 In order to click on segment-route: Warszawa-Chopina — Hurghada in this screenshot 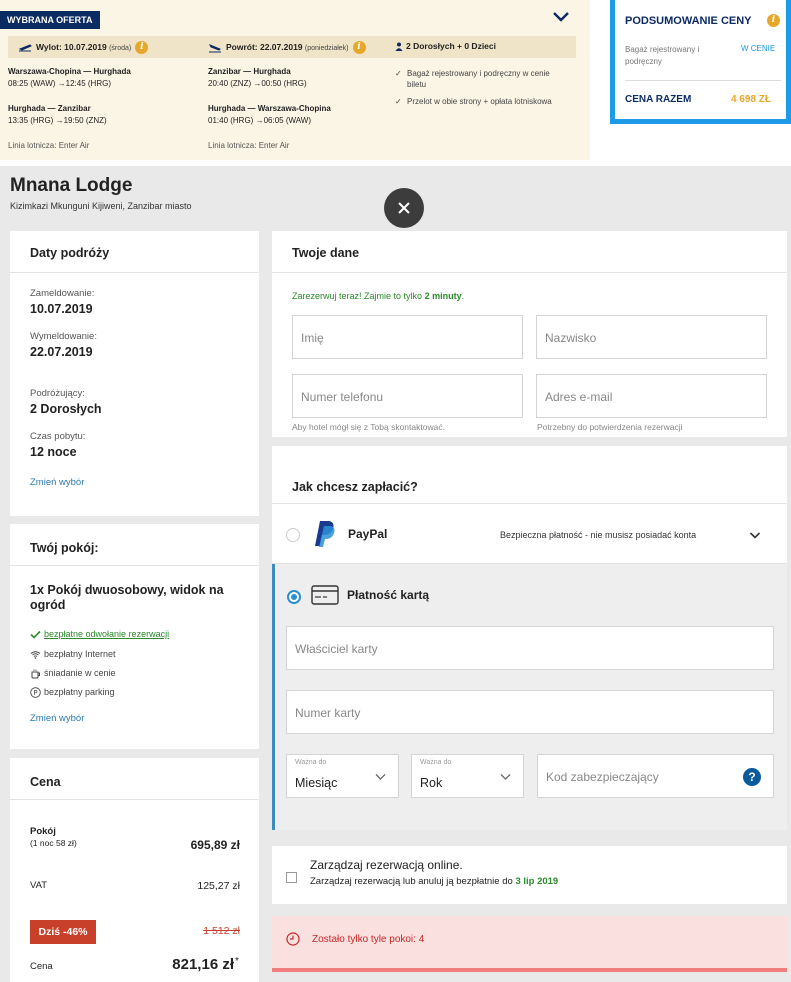, I will do `click(69, 71)`.